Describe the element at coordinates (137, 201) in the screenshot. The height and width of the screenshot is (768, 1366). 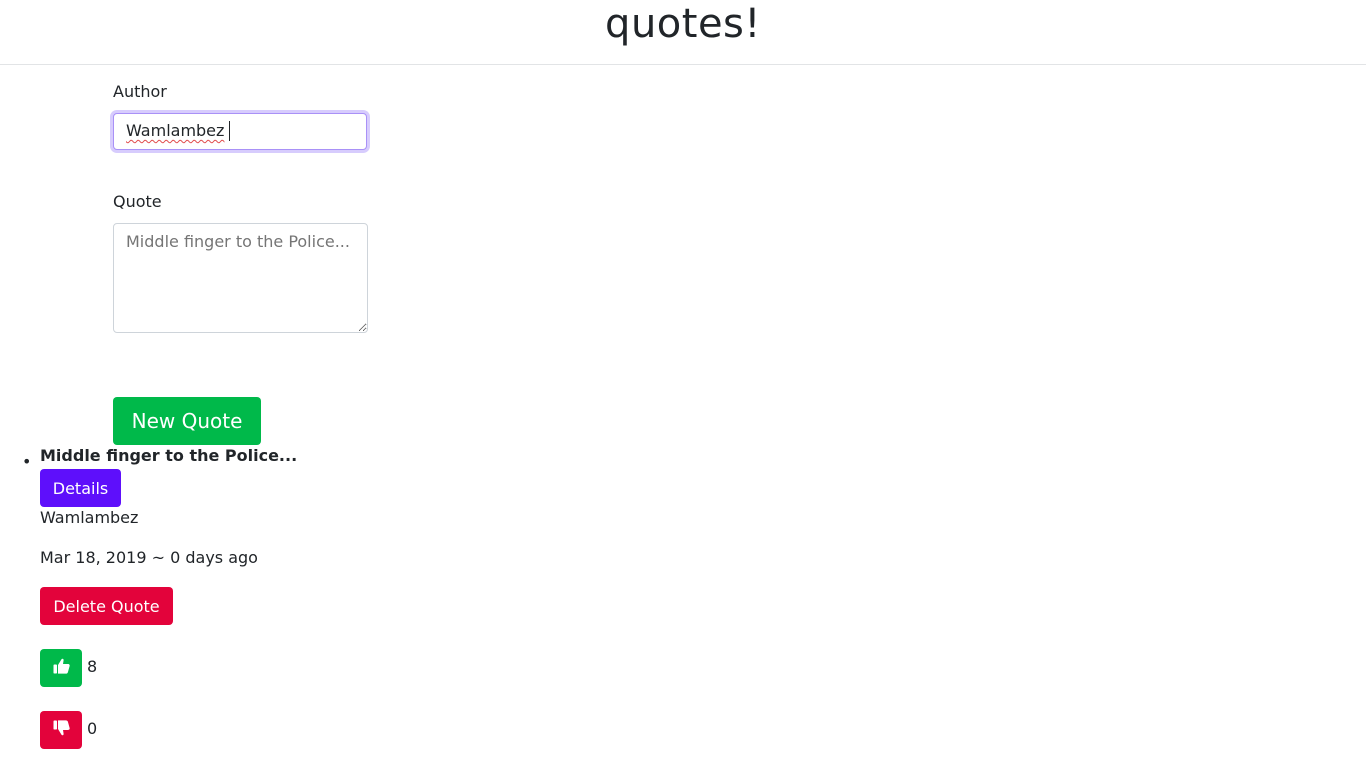
I see `quote-label: Quote` at that location.